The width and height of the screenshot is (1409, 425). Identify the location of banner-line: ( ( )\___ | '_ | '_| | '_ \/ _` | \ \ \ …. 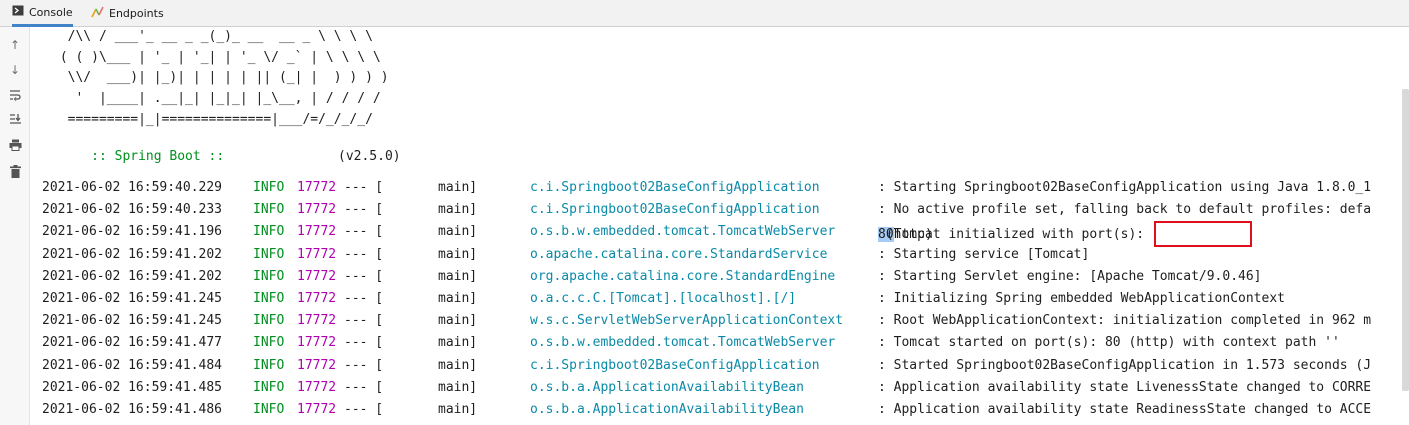
(216, 57).